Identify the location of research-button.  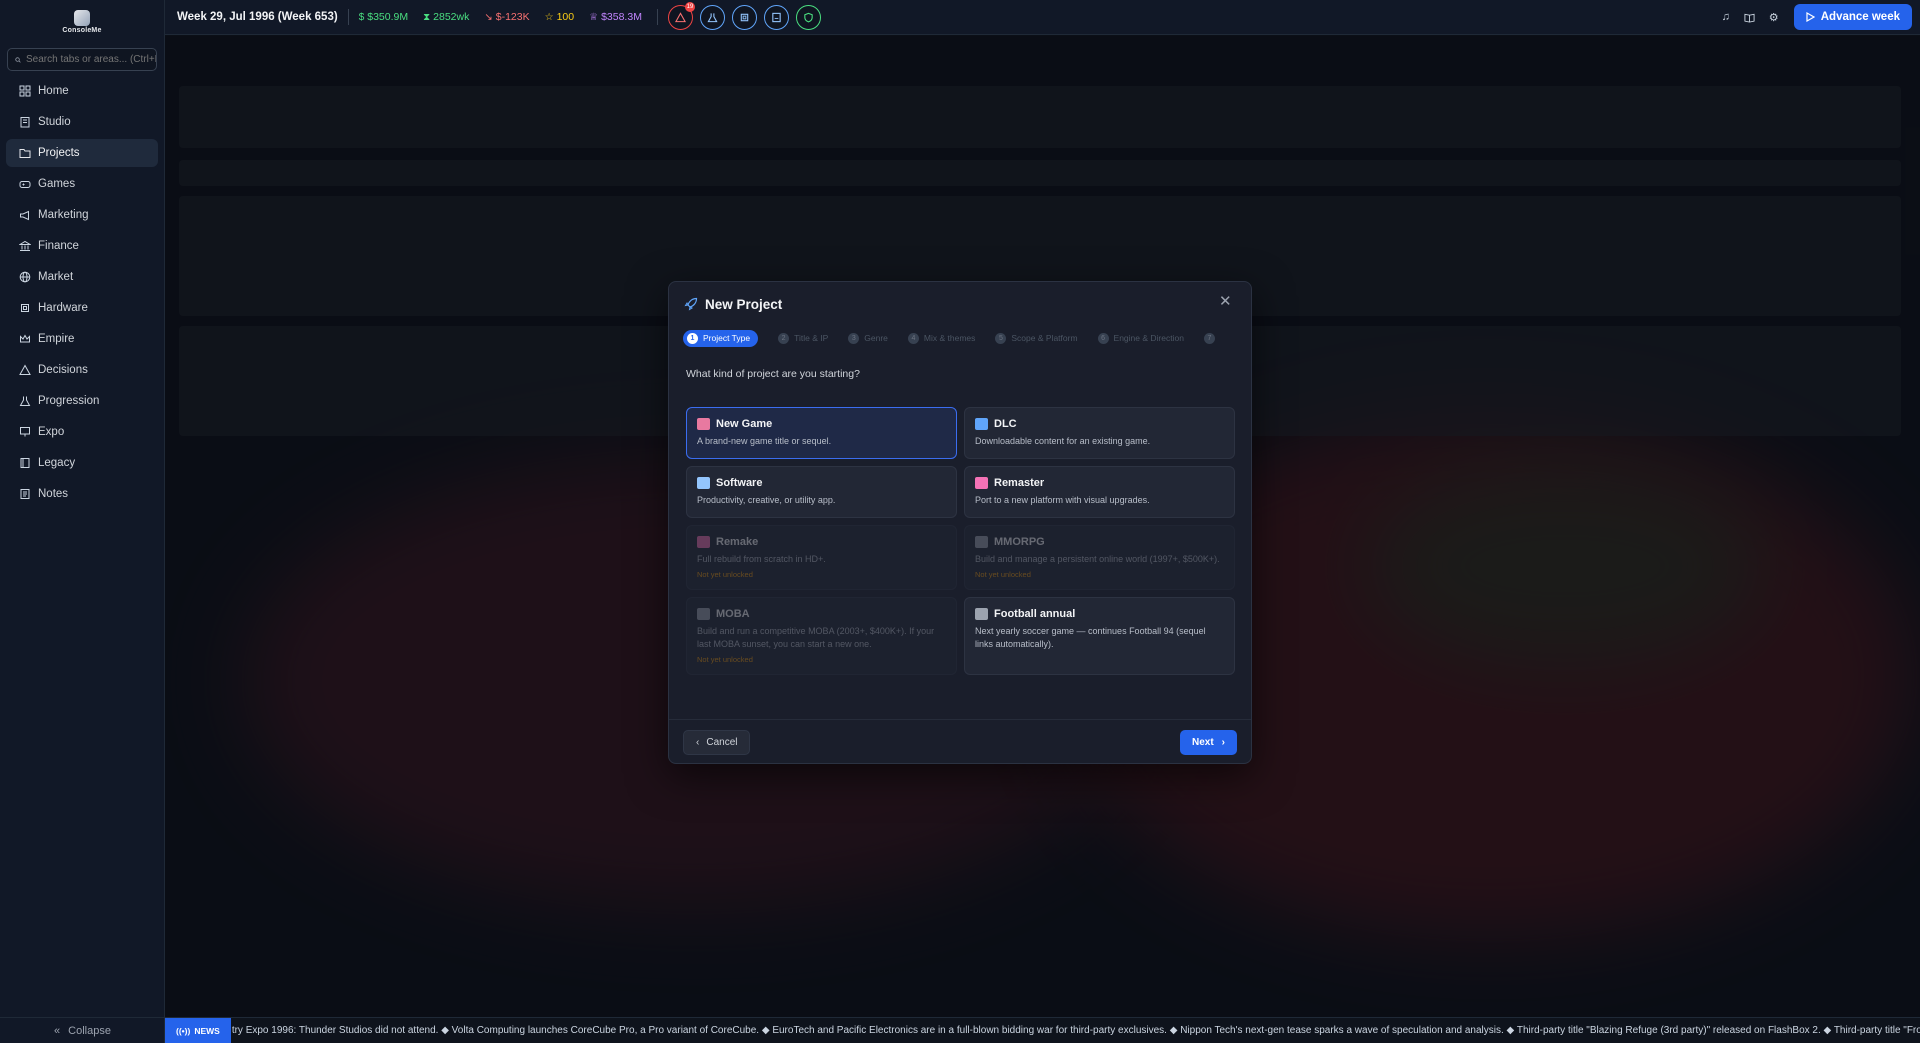
(712, 17).